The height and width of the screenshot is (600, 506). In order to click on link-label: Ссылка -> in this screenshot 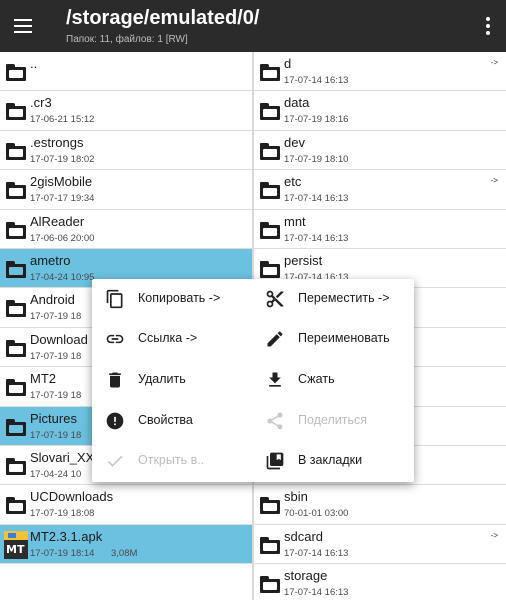, I will do `click(168, 338)`.